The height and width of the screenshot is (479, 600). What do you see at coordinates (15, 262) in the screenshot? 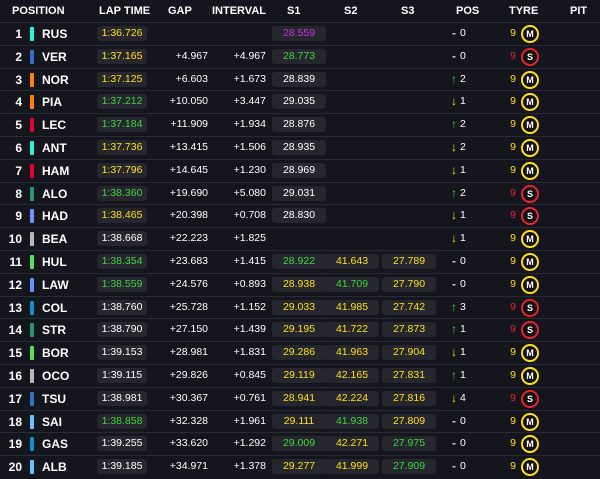
I see `position-number: 11` at bounding box center [15, 262].